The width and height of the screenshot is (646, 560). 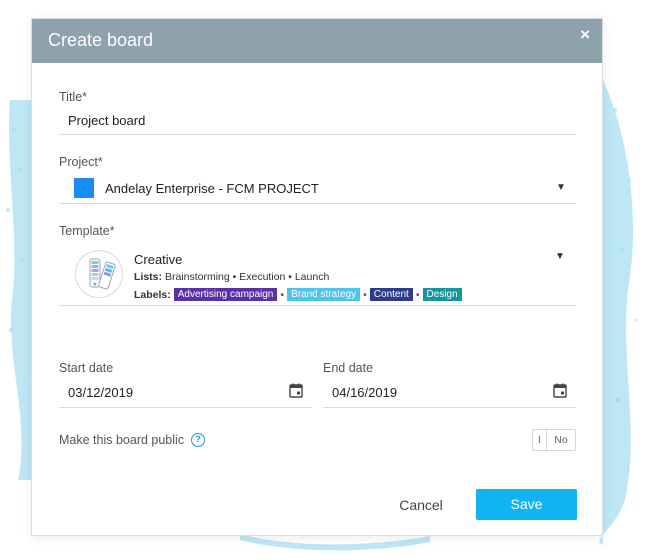 I want to click on cancel-button: Cancel, so click(x=421, y=505).